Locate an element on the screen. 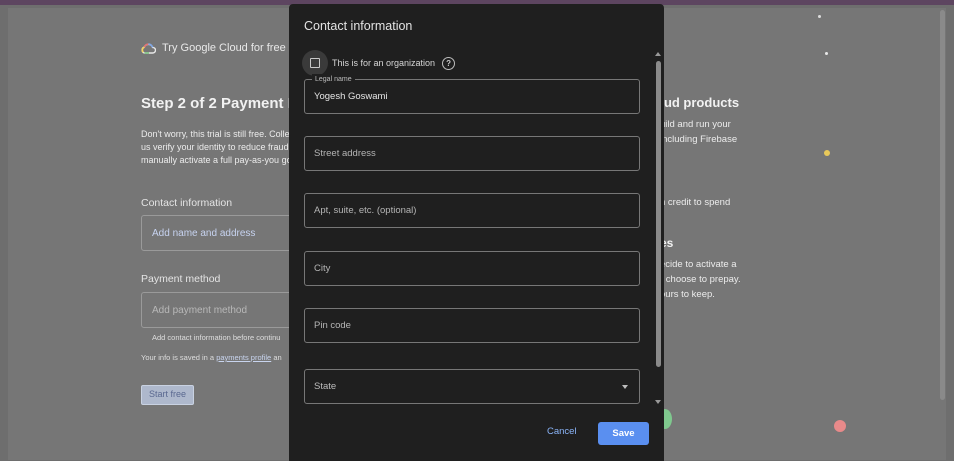 This screenshot has width=954, height=461. apt-suite-input is located at coordinates (472, 210).